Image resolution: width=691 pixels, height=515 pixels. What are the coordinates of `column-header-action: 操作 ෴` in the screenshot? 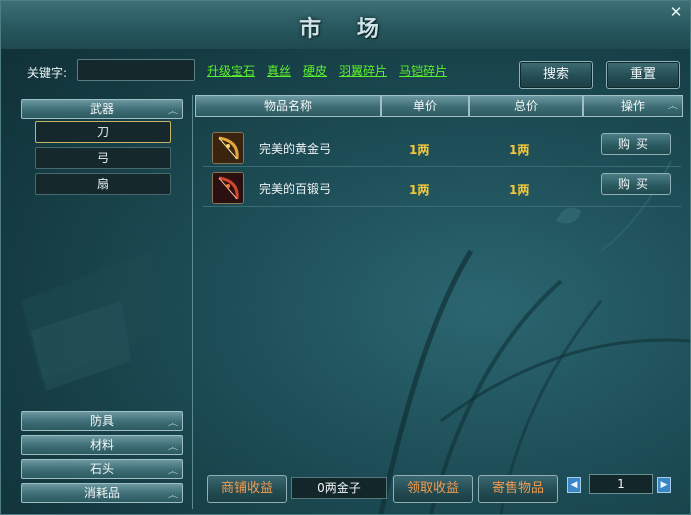 It's located at (633, 106).